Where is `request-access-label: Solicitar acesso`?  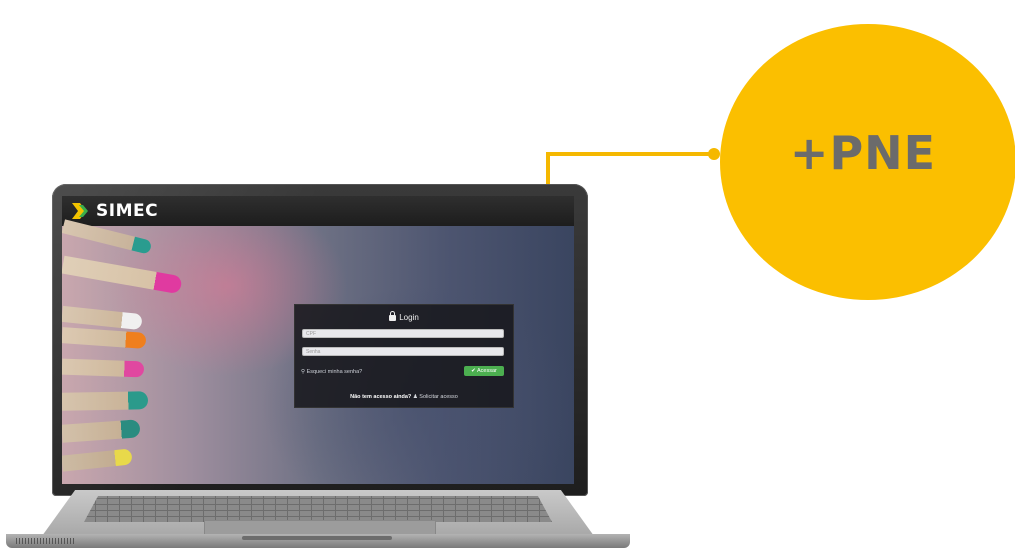 request-access-label: Solicitar acesso is located at coordinates (438, 397).